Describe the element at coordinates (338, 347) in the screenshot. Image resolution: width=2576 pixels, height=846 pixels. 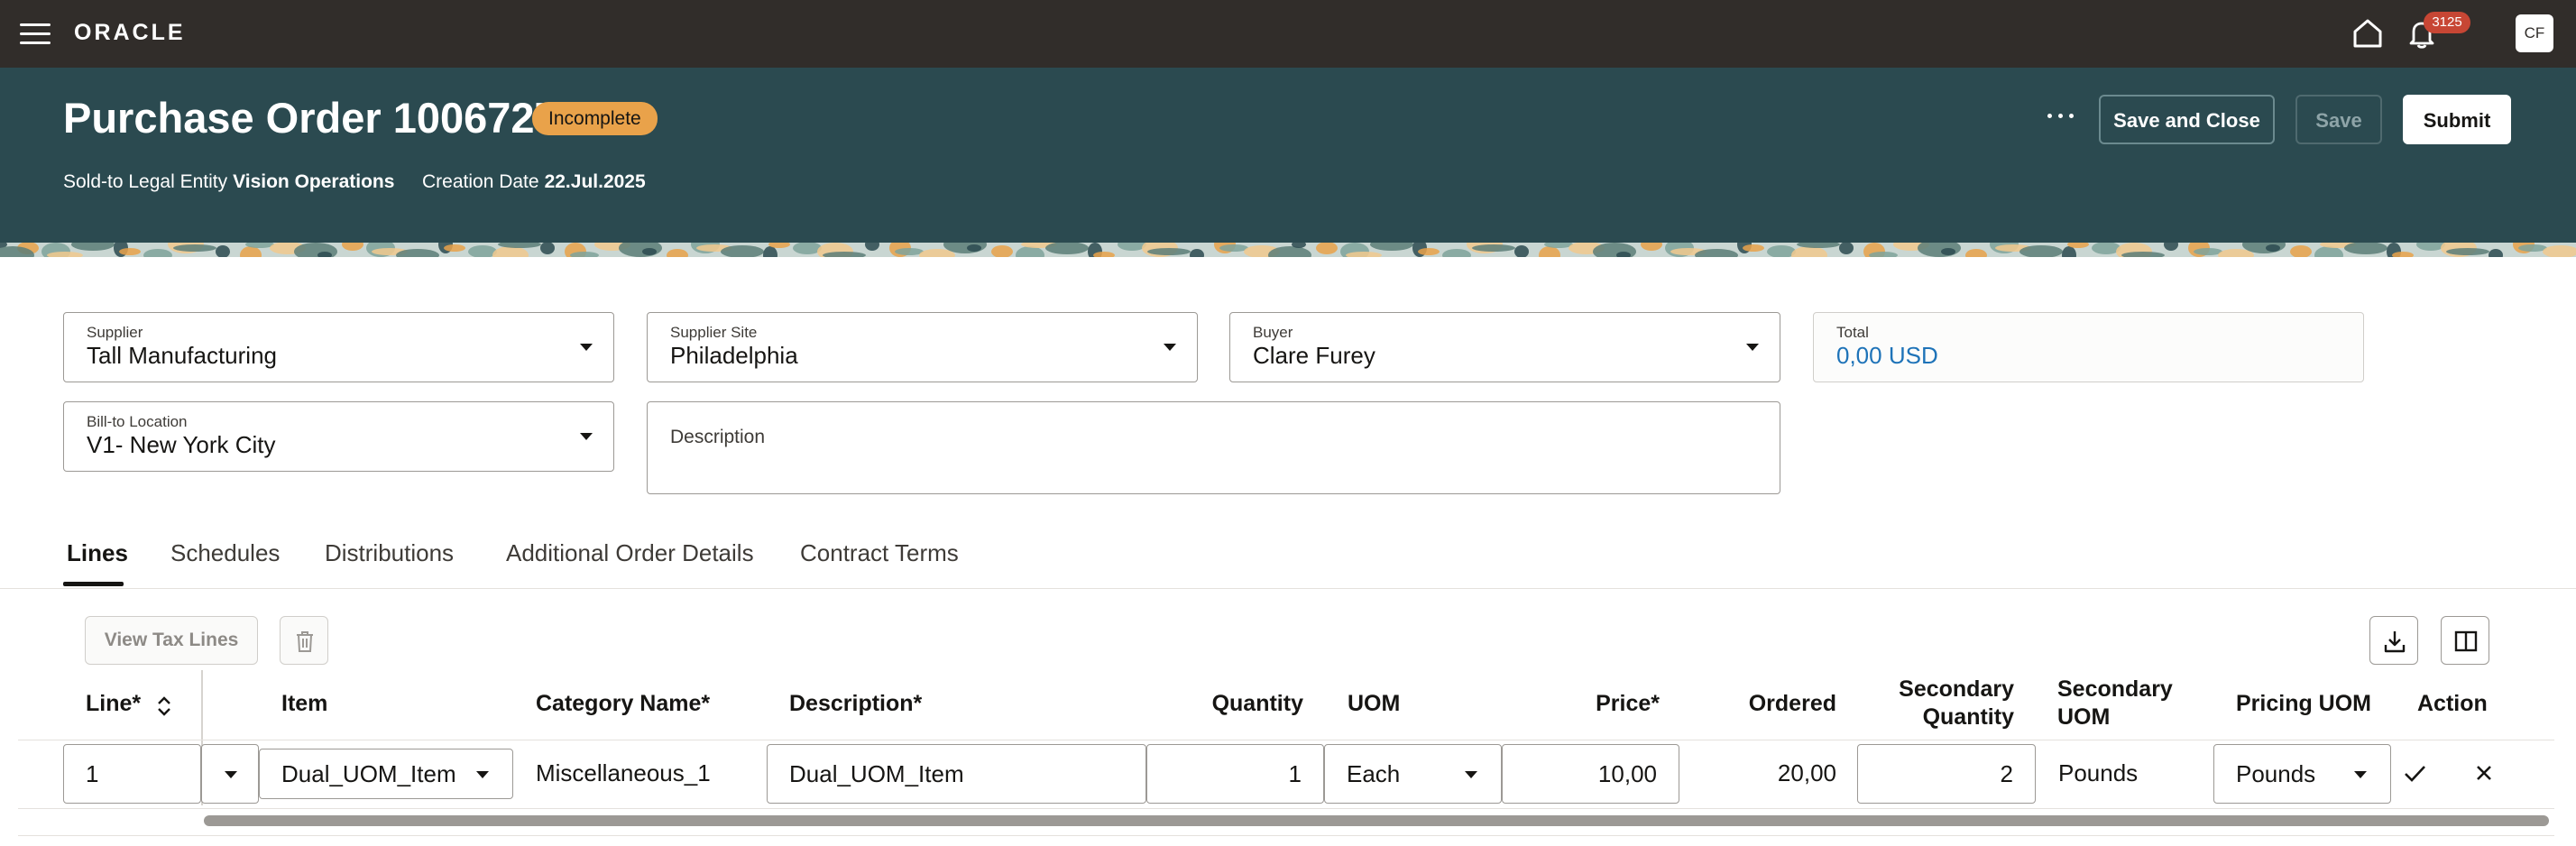
I see `supplier-select: Supplier Tall Manufacturing` at that location.